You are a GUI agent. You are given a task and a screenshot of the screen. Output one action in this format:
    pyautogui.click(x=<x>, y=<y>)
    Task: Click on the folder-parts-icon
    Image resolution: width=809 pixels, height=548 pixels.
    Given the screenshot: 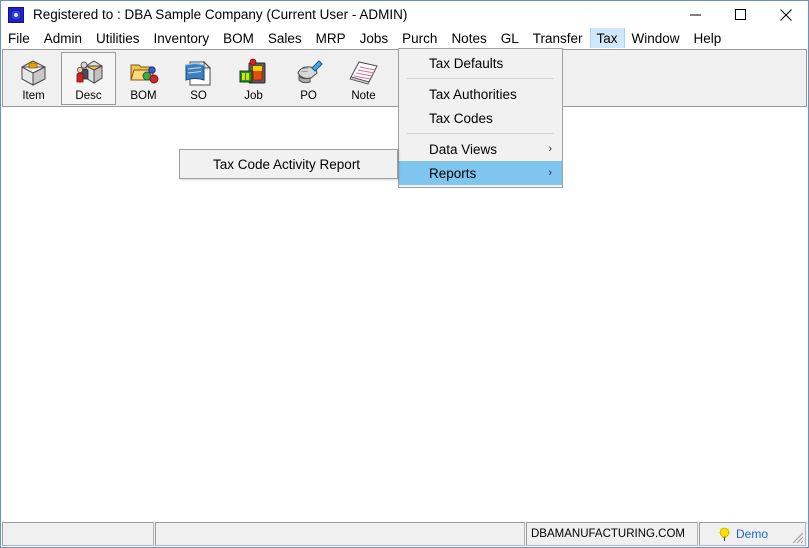 What is the action you would take?
    pyautogui.click(x=143, y=72)
    